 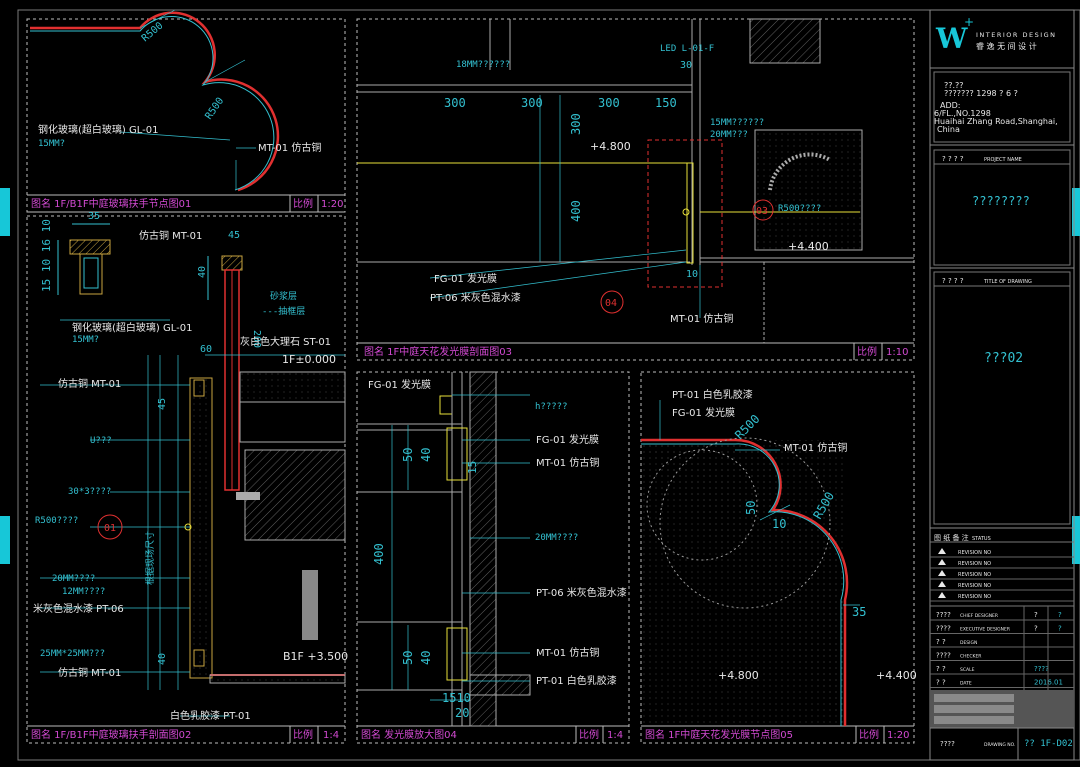 I want to click on panel-title-04: 图名 发光膜放大图04, so click(x=409, y=734).